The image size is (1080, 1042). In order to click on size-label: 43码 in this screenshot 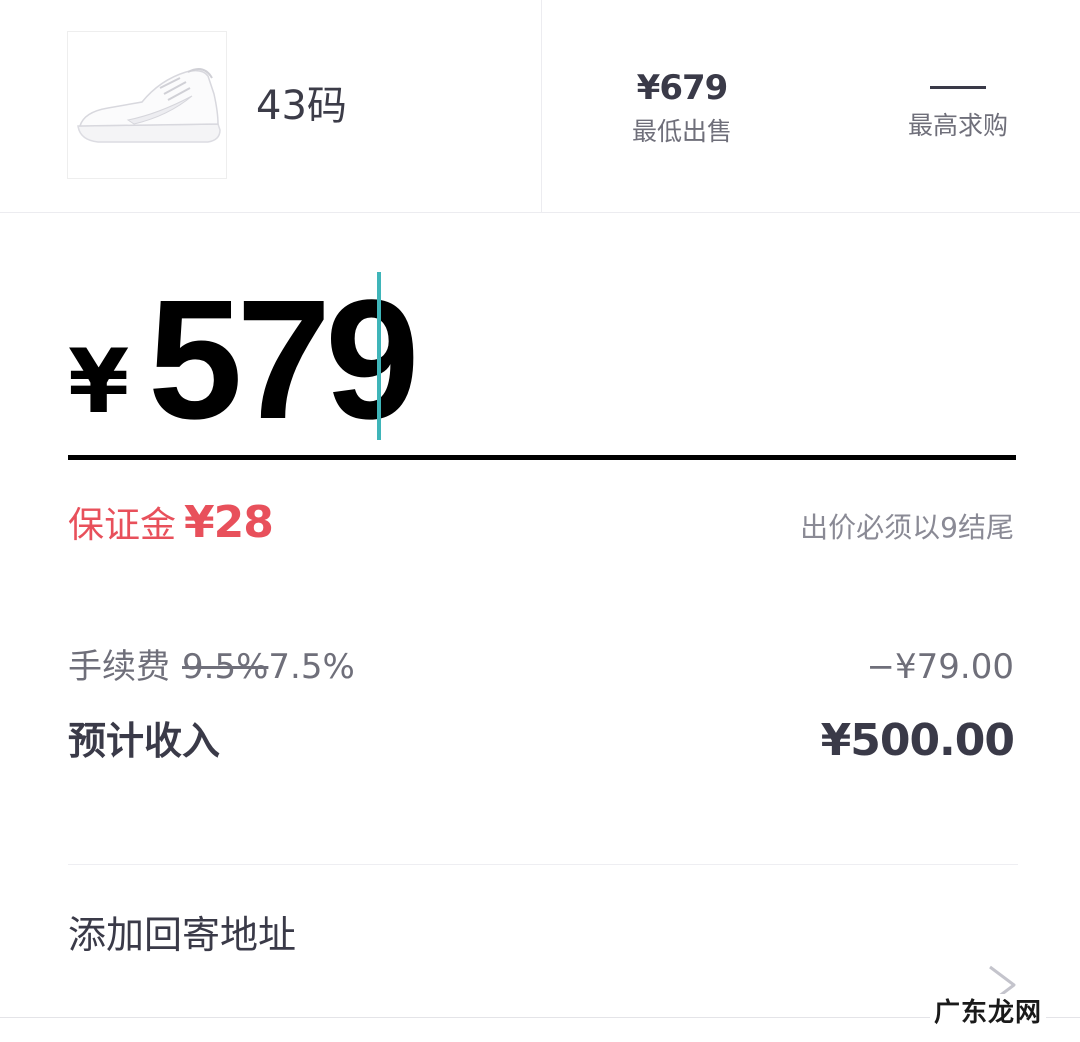, I will do `click(301, 106)`.